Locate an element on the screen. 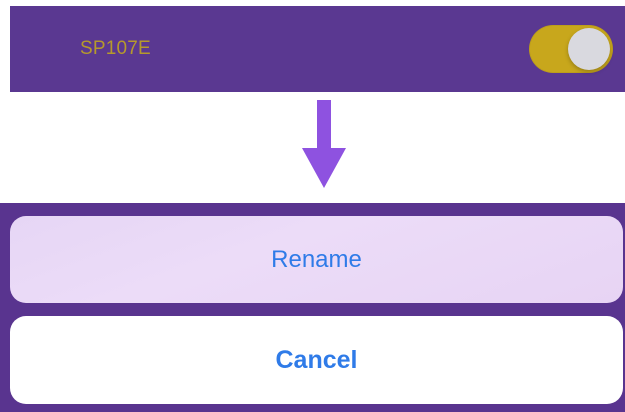 Image resolution: width=625 pixels, height=412 pixels. device-name: SP107E is located at coordinates (115, 48).